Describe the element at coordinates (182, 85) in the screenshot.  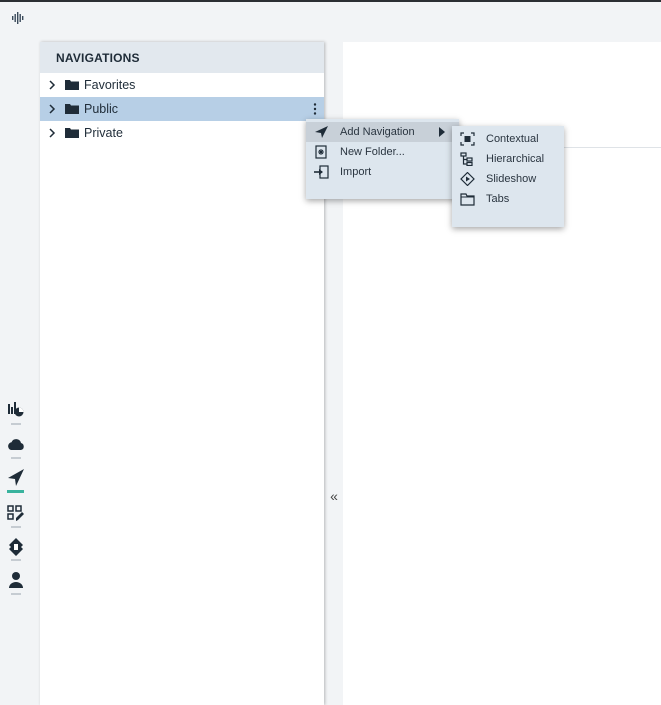
I see `tree-item-favorites: Favorites` at that location.